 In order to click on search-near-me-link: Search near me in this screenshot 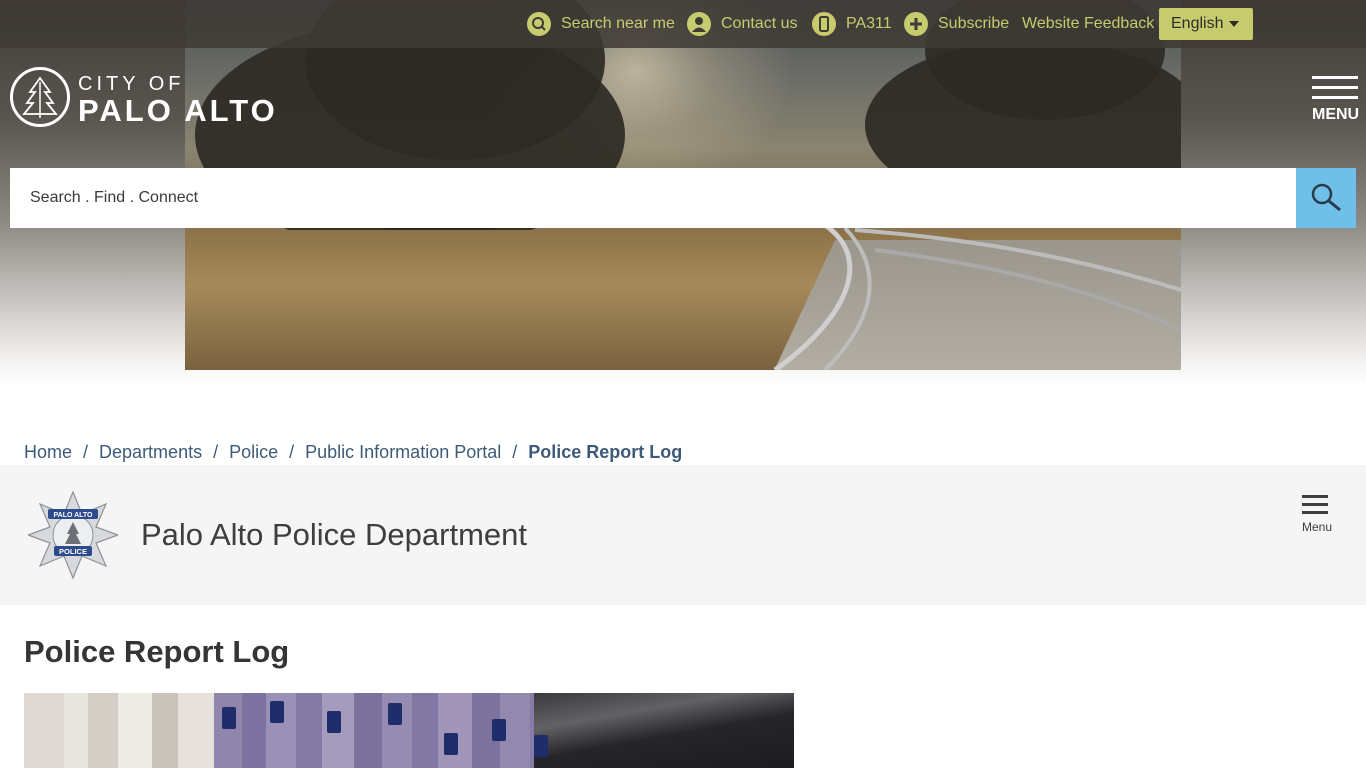, I will do `click(601, 24)`.